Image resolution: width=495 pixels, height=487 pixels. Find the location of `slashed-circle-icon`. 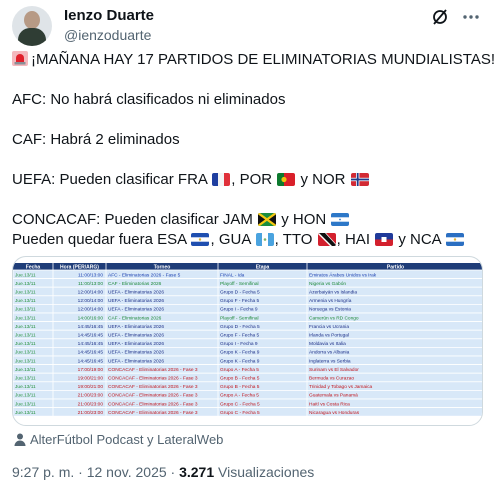

slashed-circle-icon is located at coordinates (440, 17).